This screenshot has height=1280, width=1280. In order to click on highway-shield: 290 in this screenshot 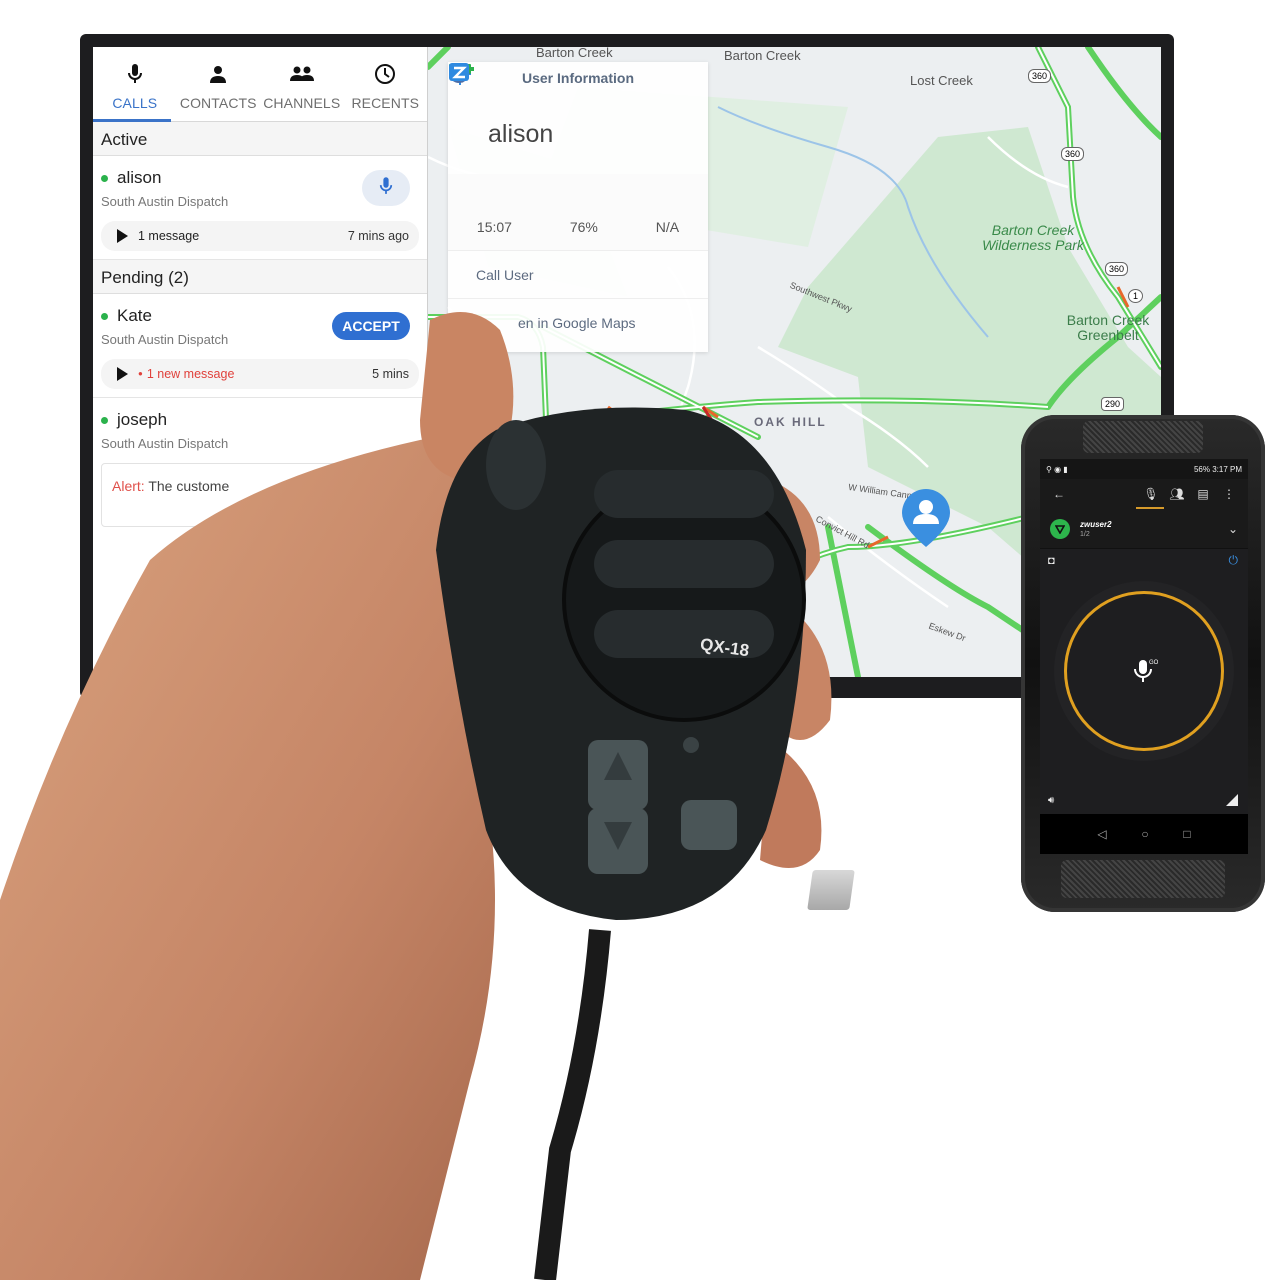, I will do `click(1113, 404)`.